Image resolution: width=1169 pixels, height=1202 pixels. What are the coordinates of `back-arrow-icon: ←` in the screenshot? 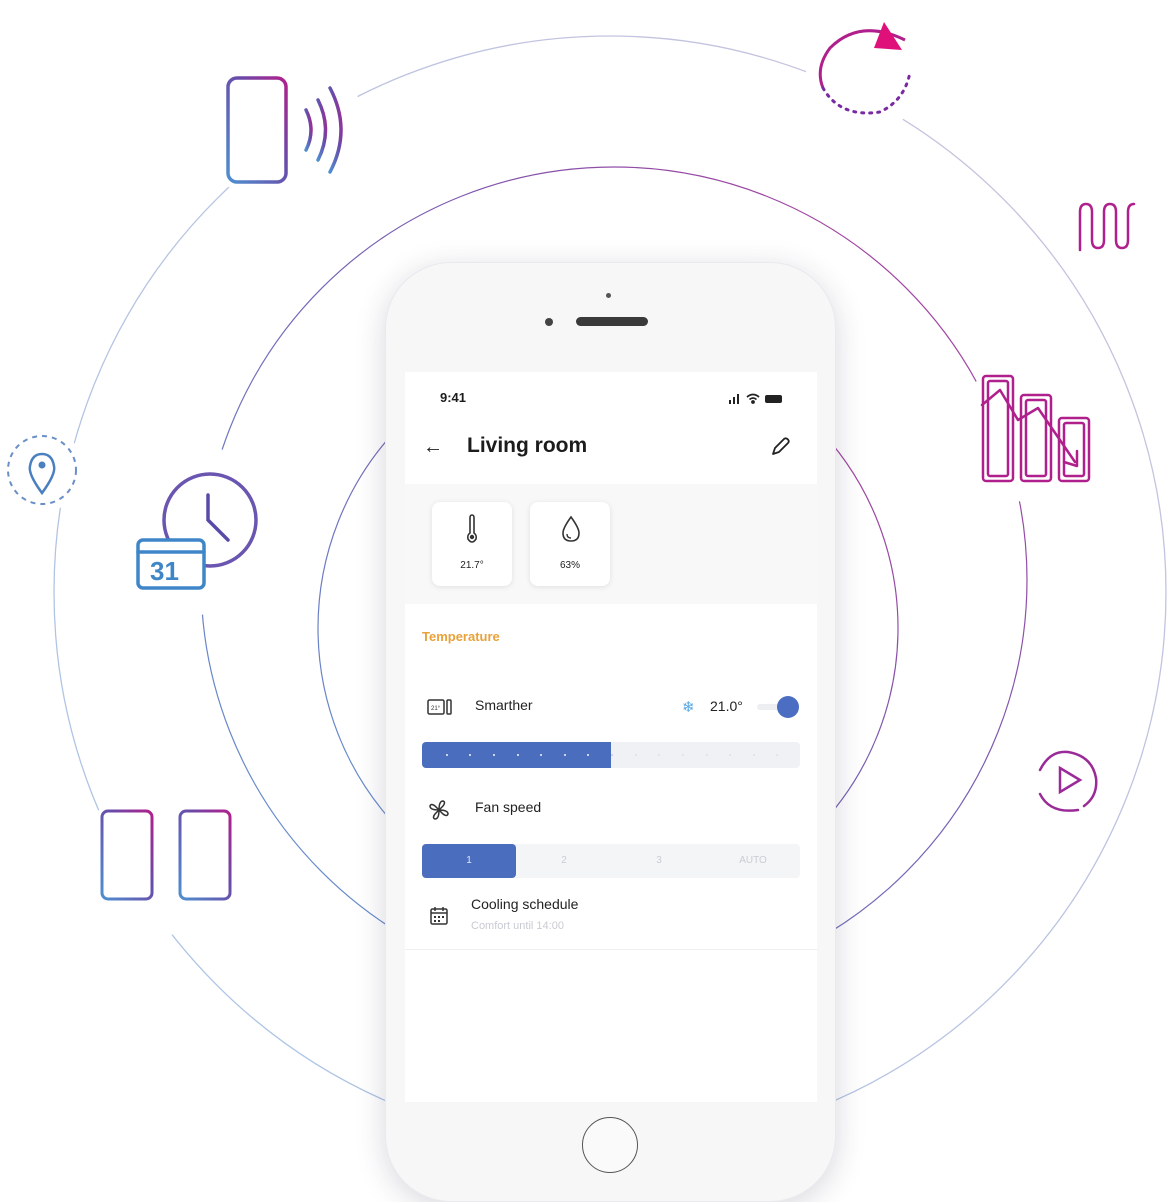 It's located at (433, 447).